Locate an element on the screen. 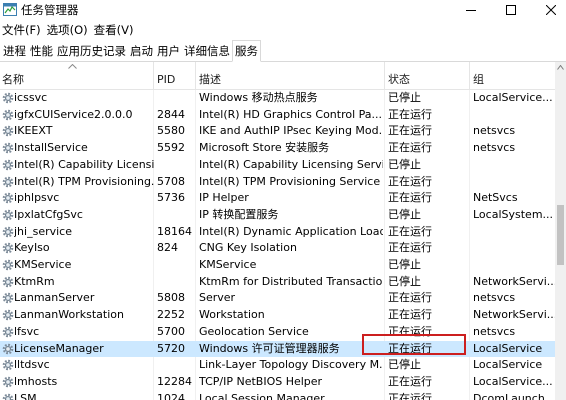 The width and height of the screenshot is (566, 400). column-header-description: 描述 is located at coordinates (210, 76).